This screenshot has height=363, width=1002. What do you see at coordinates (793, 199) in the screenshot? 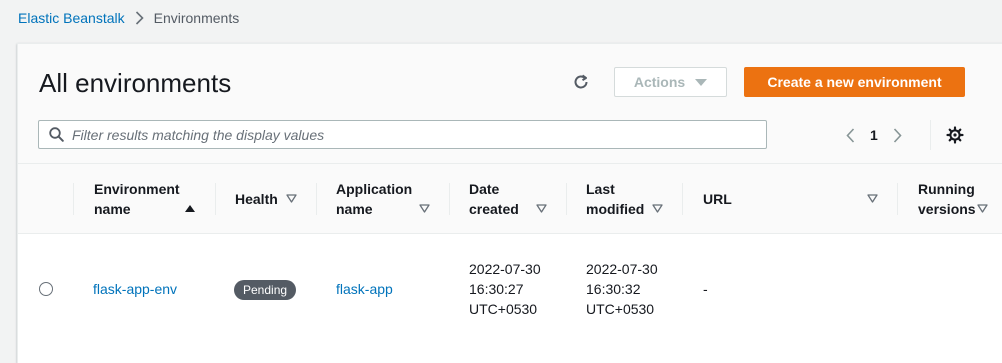
I see `column-header-url: URL` at bounding box center [793, 199].